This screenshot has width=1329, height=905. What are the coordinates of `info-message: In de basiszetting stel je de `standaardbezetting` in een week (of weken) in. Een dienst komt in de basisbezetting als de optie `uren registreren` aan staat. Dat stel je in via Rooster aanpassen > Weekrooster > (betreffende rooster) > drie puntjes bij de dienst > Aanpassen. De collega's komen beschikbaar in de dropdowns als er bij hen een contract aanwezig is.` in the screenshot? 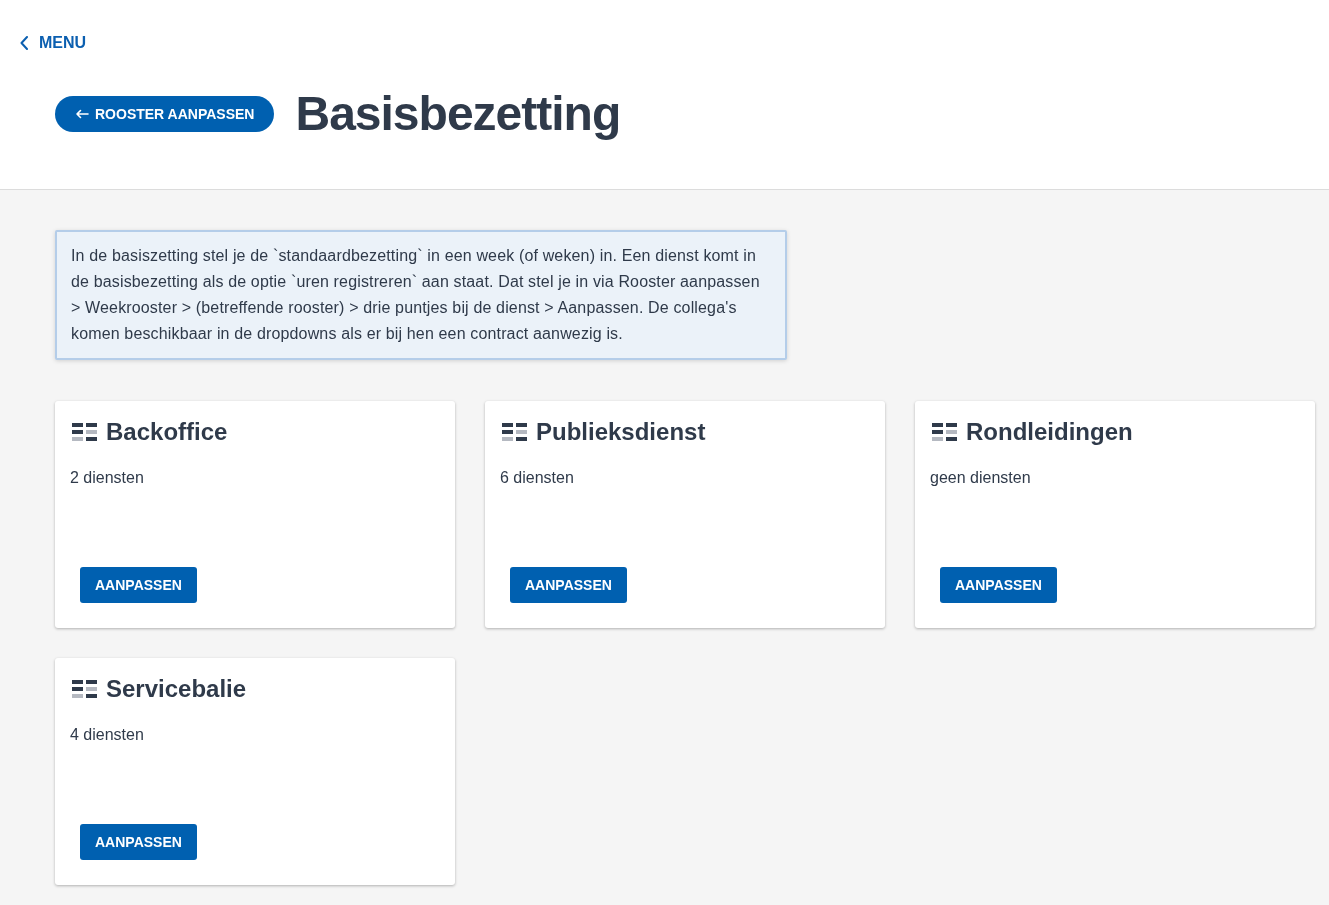 It's located at (421, 295).